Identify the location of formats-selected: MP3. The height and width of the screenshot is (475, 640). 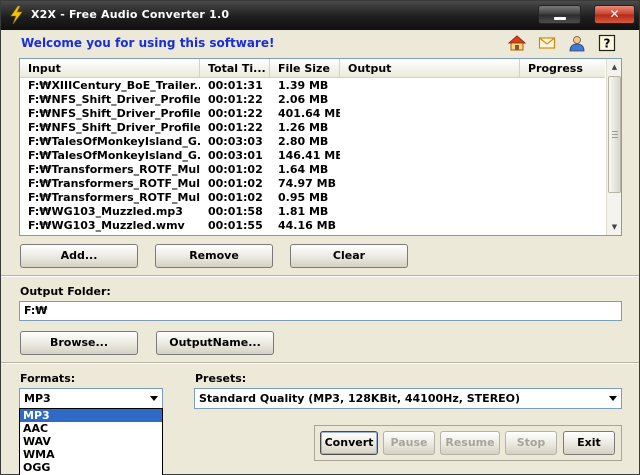
(37, 398).